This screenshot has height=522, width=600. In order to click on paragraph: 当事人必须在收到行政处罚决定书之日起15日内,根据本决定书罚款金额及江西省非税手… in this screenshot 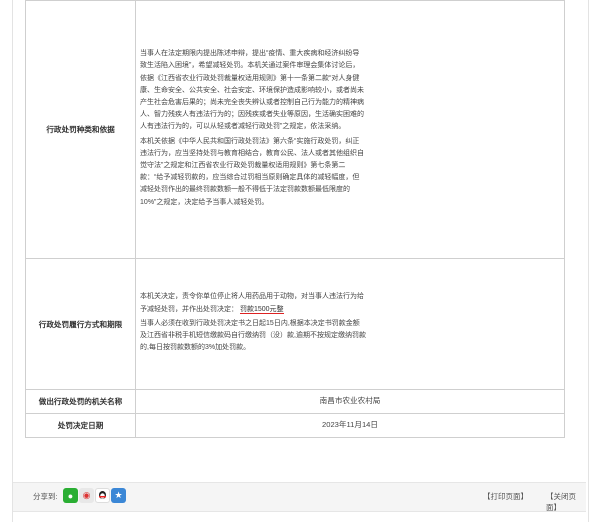, I will do `click(253, 335)`.